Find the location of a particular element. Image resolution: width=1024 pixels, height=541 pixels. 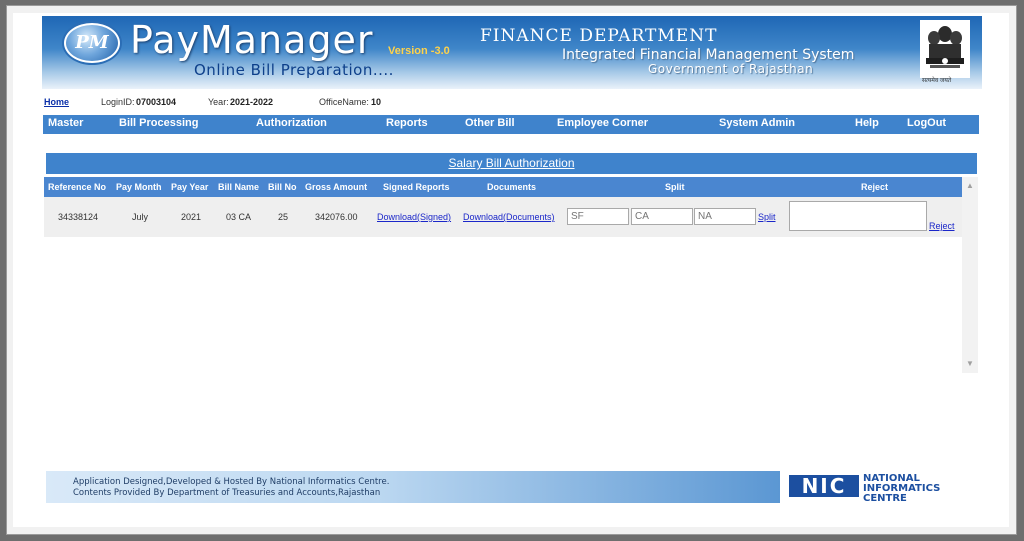

cell-bill-name: 03 CA is located at coordinates (239, 217).